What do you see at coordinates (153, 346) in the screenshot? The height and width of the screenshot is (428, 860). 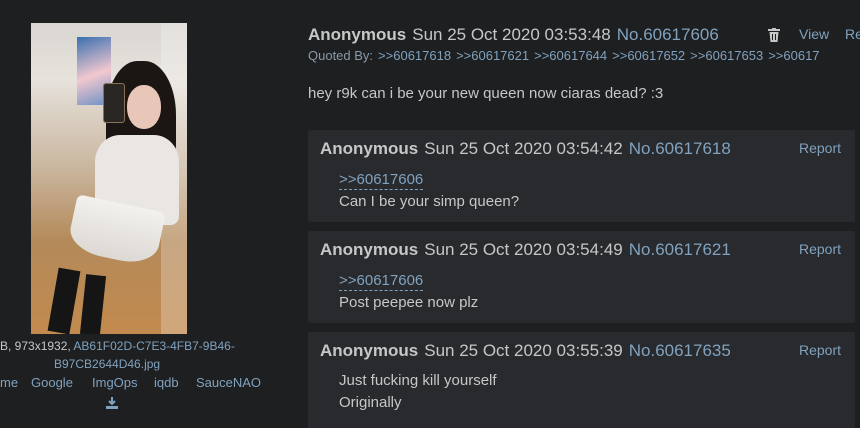 I see `file-name-link: AB61F02D-C7E3-4FB7-9B46-` at bounding box center [153, 346].